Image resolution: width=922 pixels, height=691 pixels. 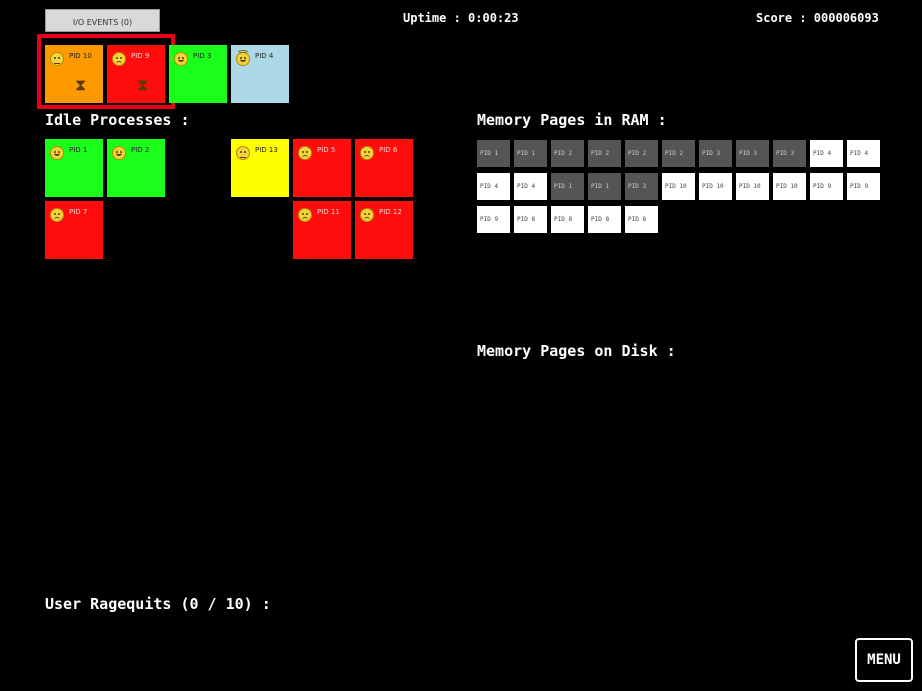 I want to click on process-pid-label: PID 6, so click(x=388, y=150).